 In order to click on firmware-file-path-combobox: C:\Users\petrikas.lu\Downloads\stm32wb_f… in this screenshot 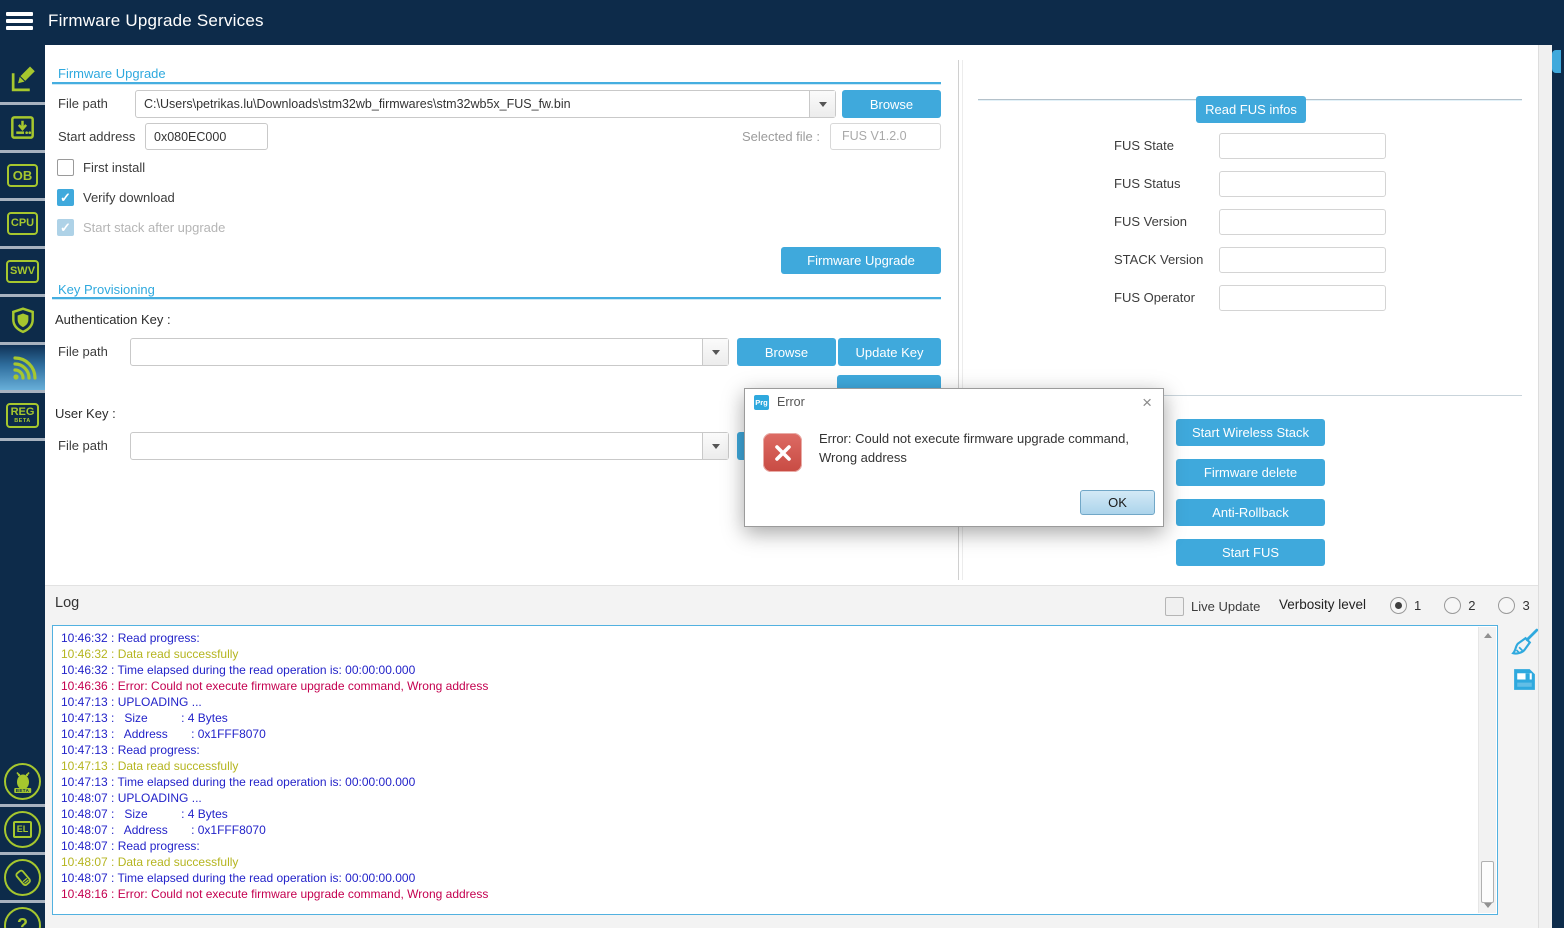, I will do `click(485, 104)`.